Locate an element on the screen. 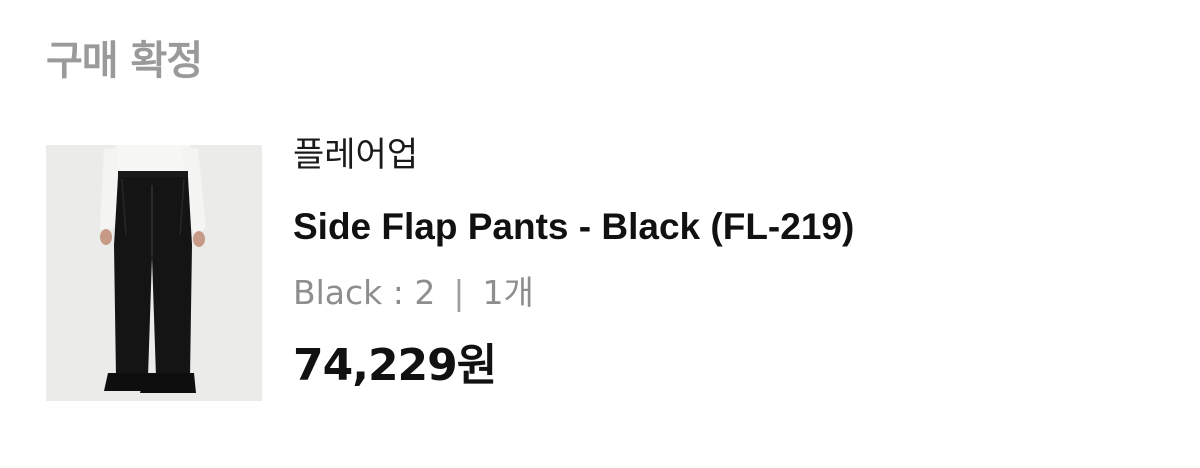 The width and height of the screenshot is (1200, 468). order-status-title: 구매 확정 is located at coordinates (124, 61).